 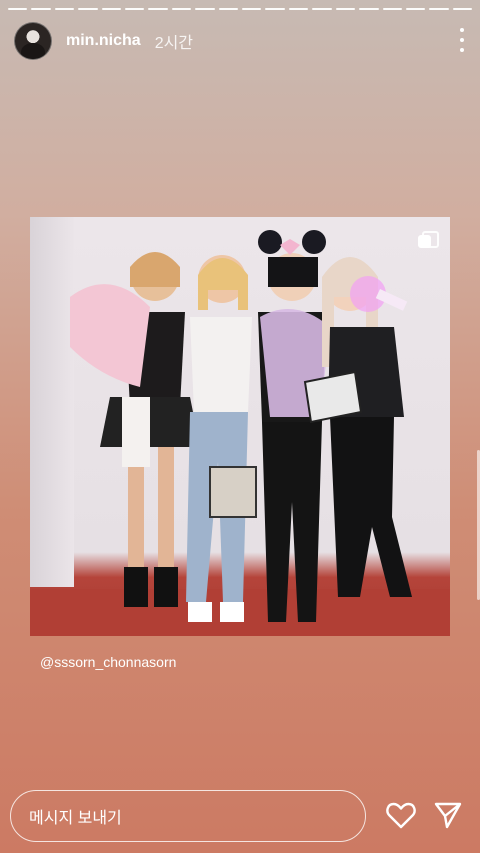 I want to click on send-message-field: 메시지 보내기, so click(x=188, y=816).